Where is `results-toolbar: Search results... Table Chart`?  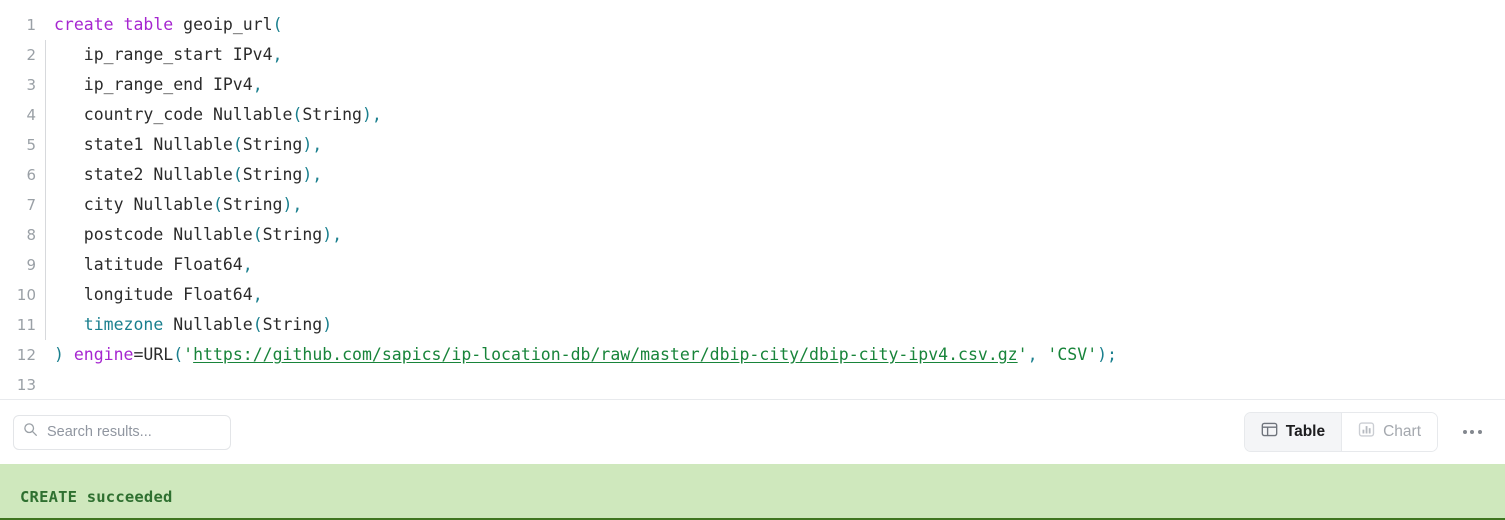
results-toolbar: Search results... Table Chart is located at coordinates (752, 431).